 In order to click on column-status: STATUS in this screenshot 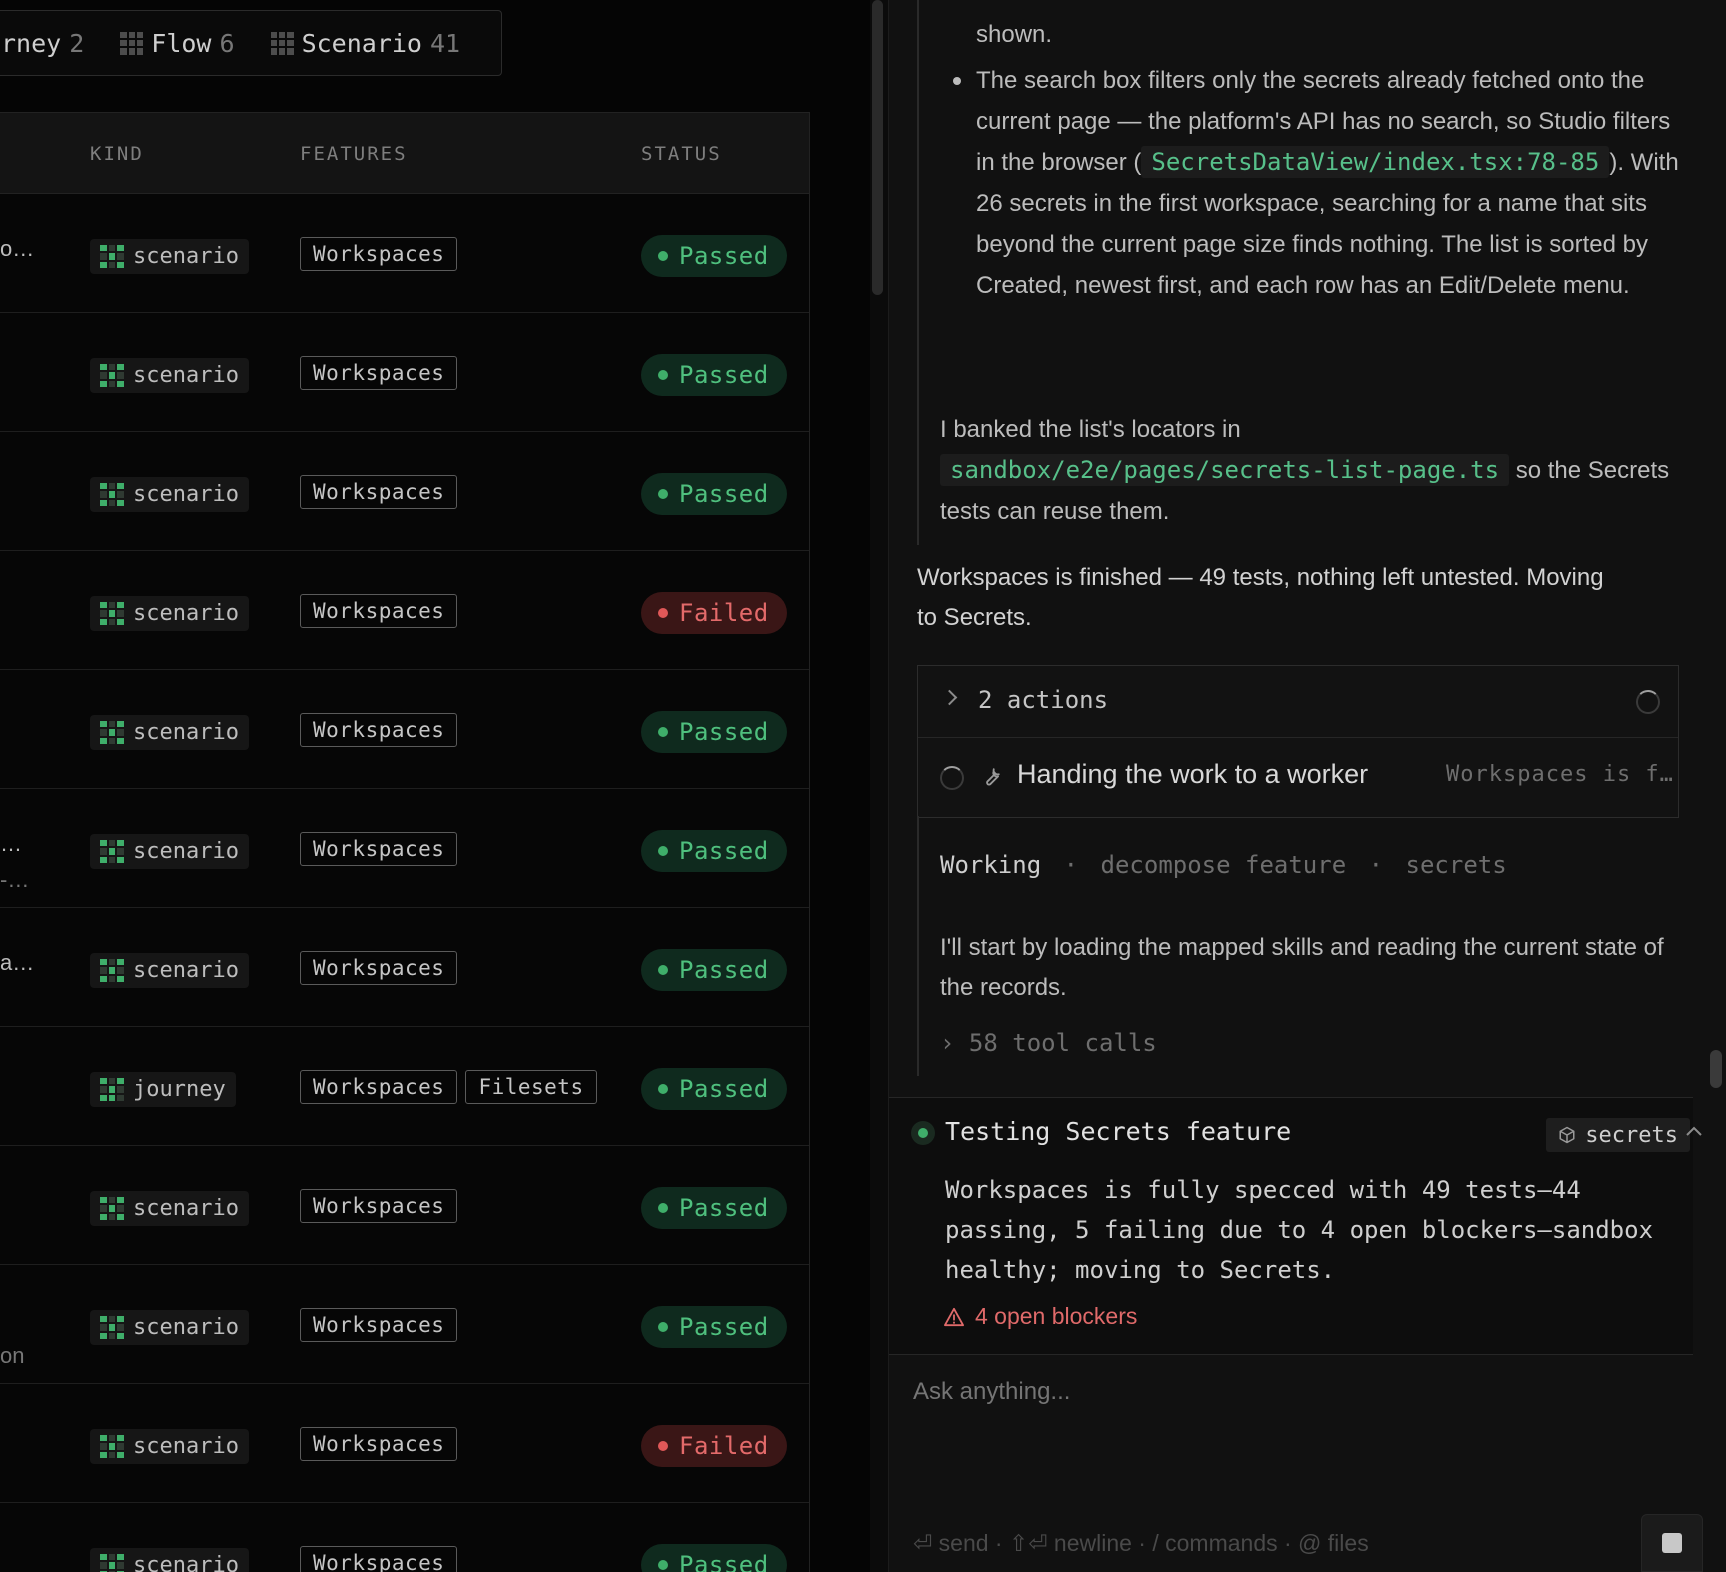, I will do `click(681, 154)`.